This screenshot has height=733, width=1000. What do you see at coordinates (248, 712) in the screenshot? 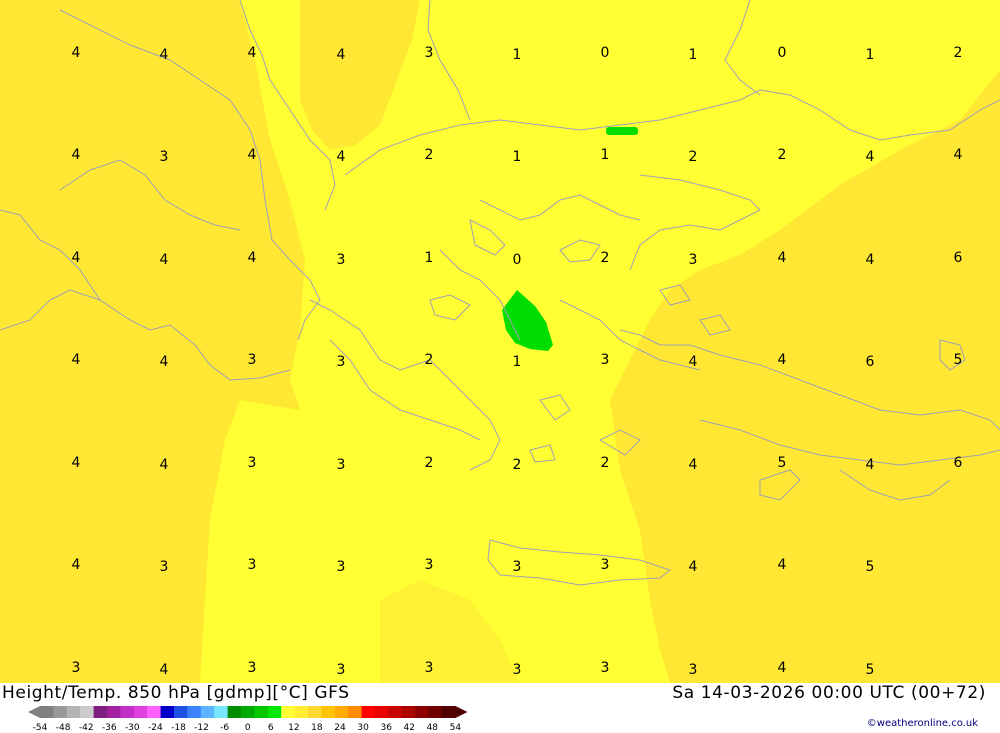
I see `color-scale-swatches` at bounding box center [248, 712].